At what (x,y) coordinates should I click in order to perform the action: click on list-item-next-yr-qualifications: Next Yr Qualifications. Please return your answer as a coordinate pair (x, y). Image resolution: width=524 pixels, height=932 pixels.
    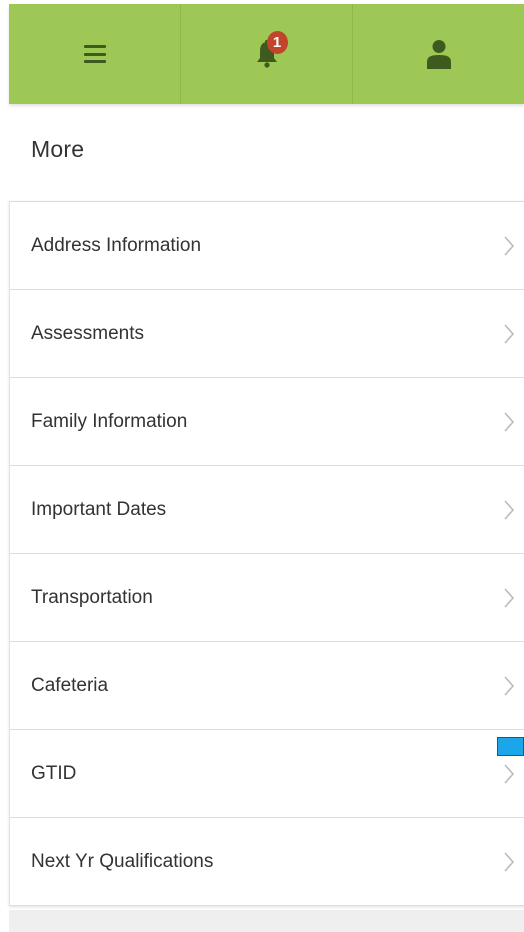
    Looking at the image, I should click on (267, 862).